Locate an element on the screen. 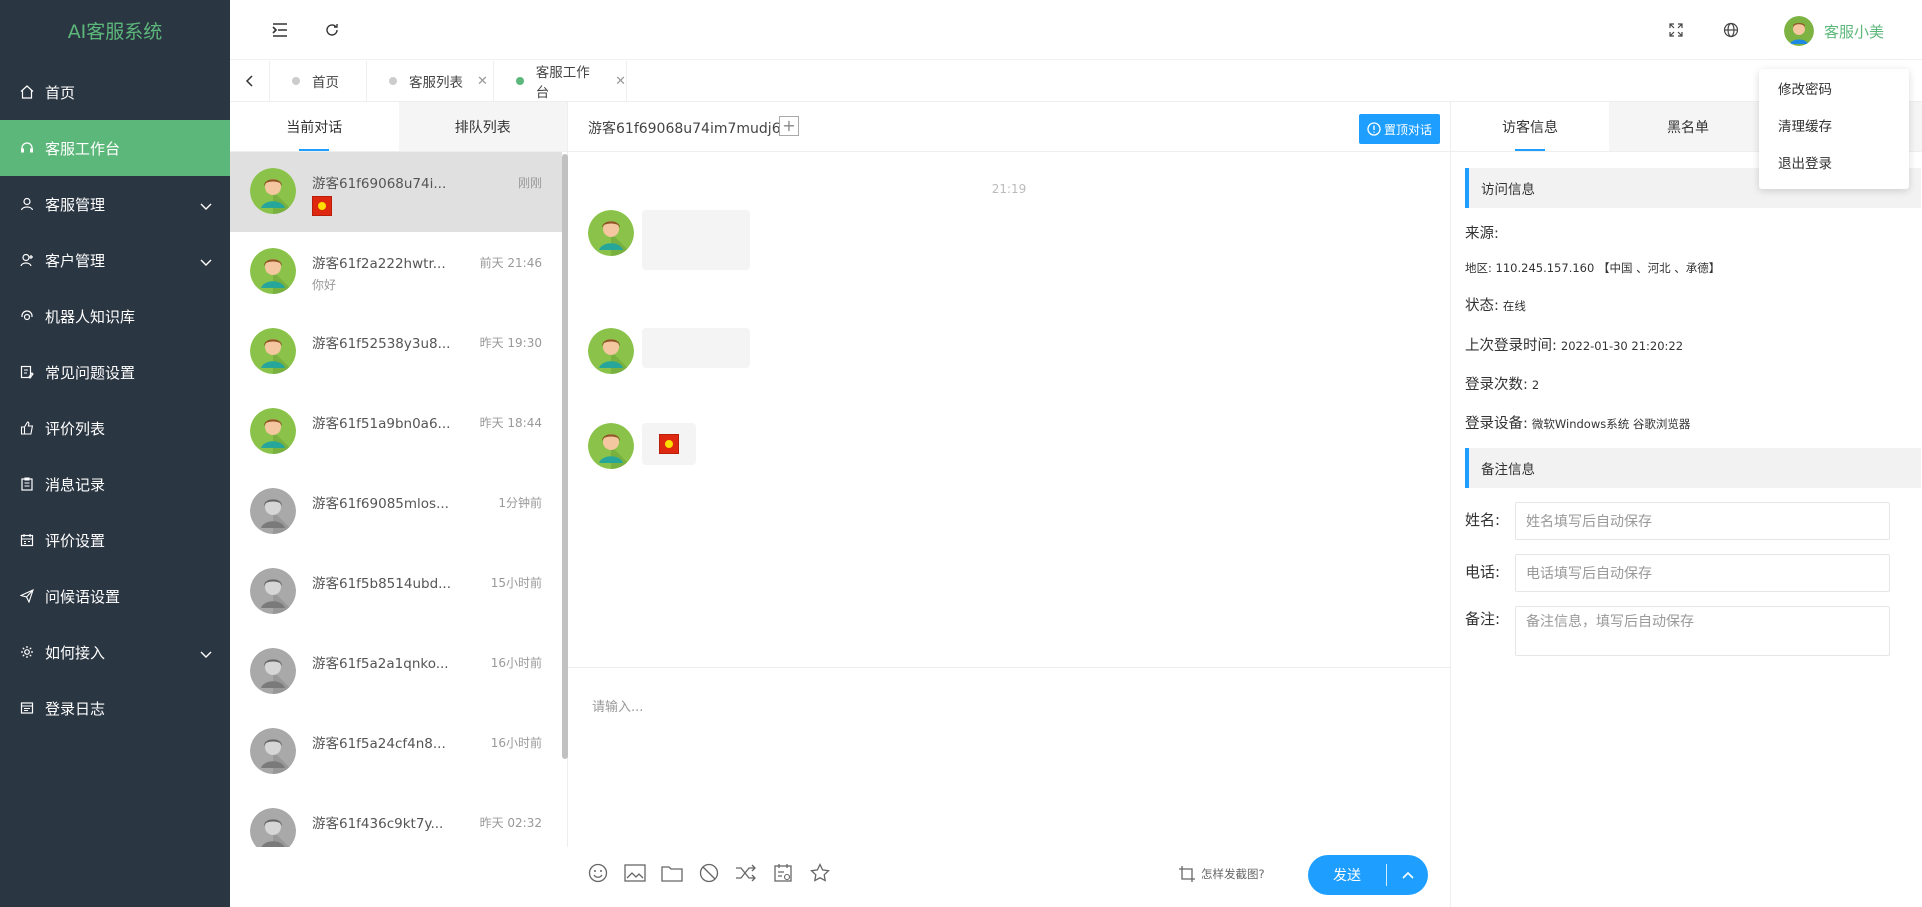 The image size is (1922, 907). conversation-item: 游客61f5a24cf4n8... 16小时前 is located at coordinates (396, 752).